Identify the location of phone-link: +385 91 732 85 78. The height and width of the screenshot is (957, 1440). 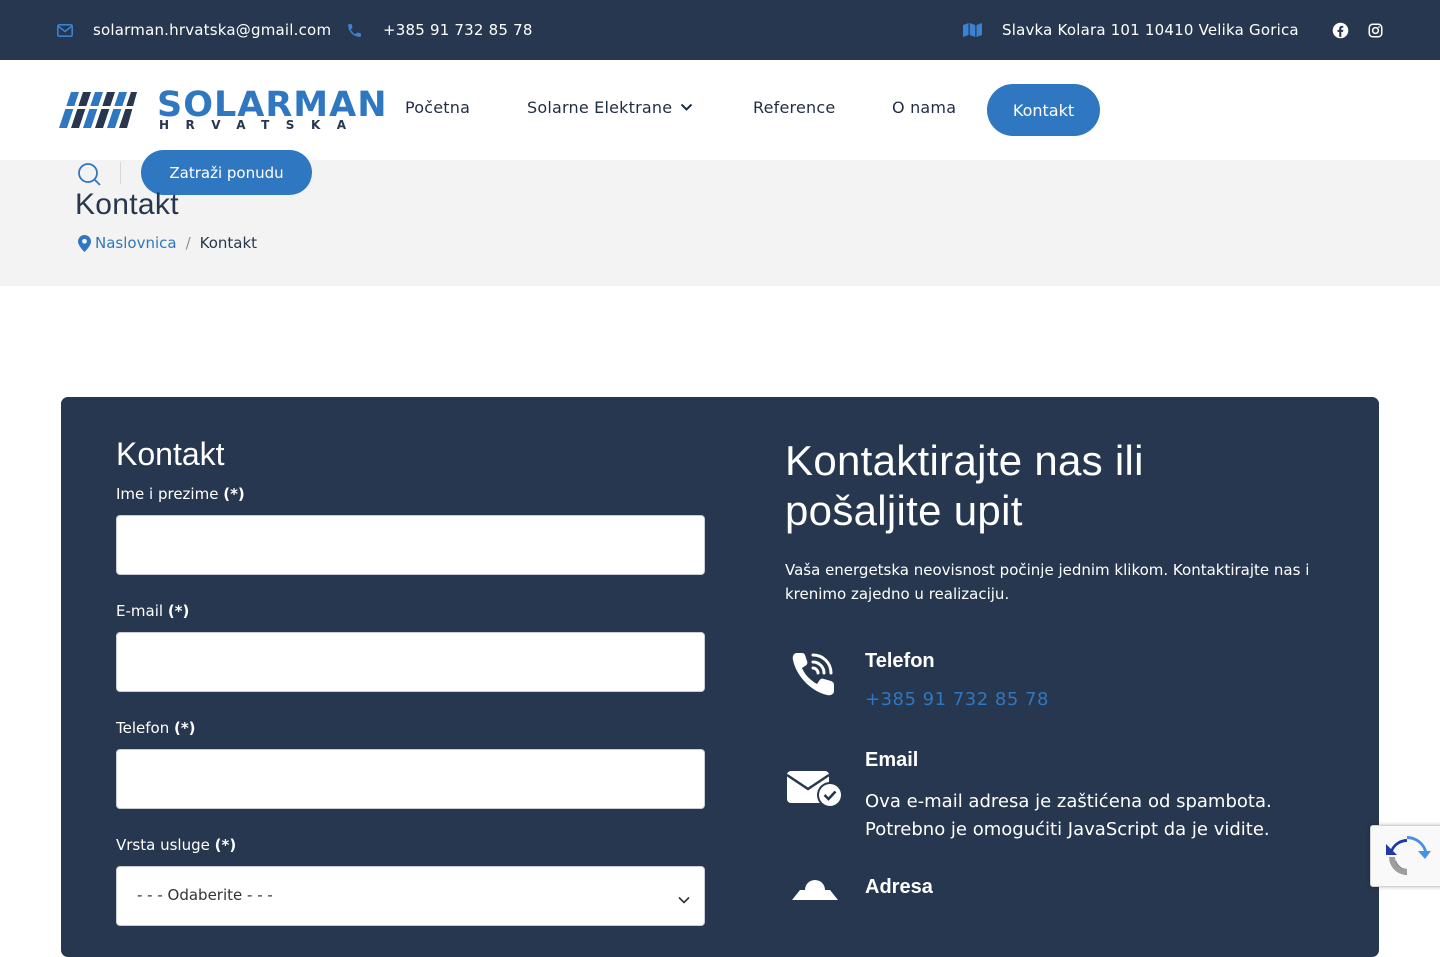
(957, 699).